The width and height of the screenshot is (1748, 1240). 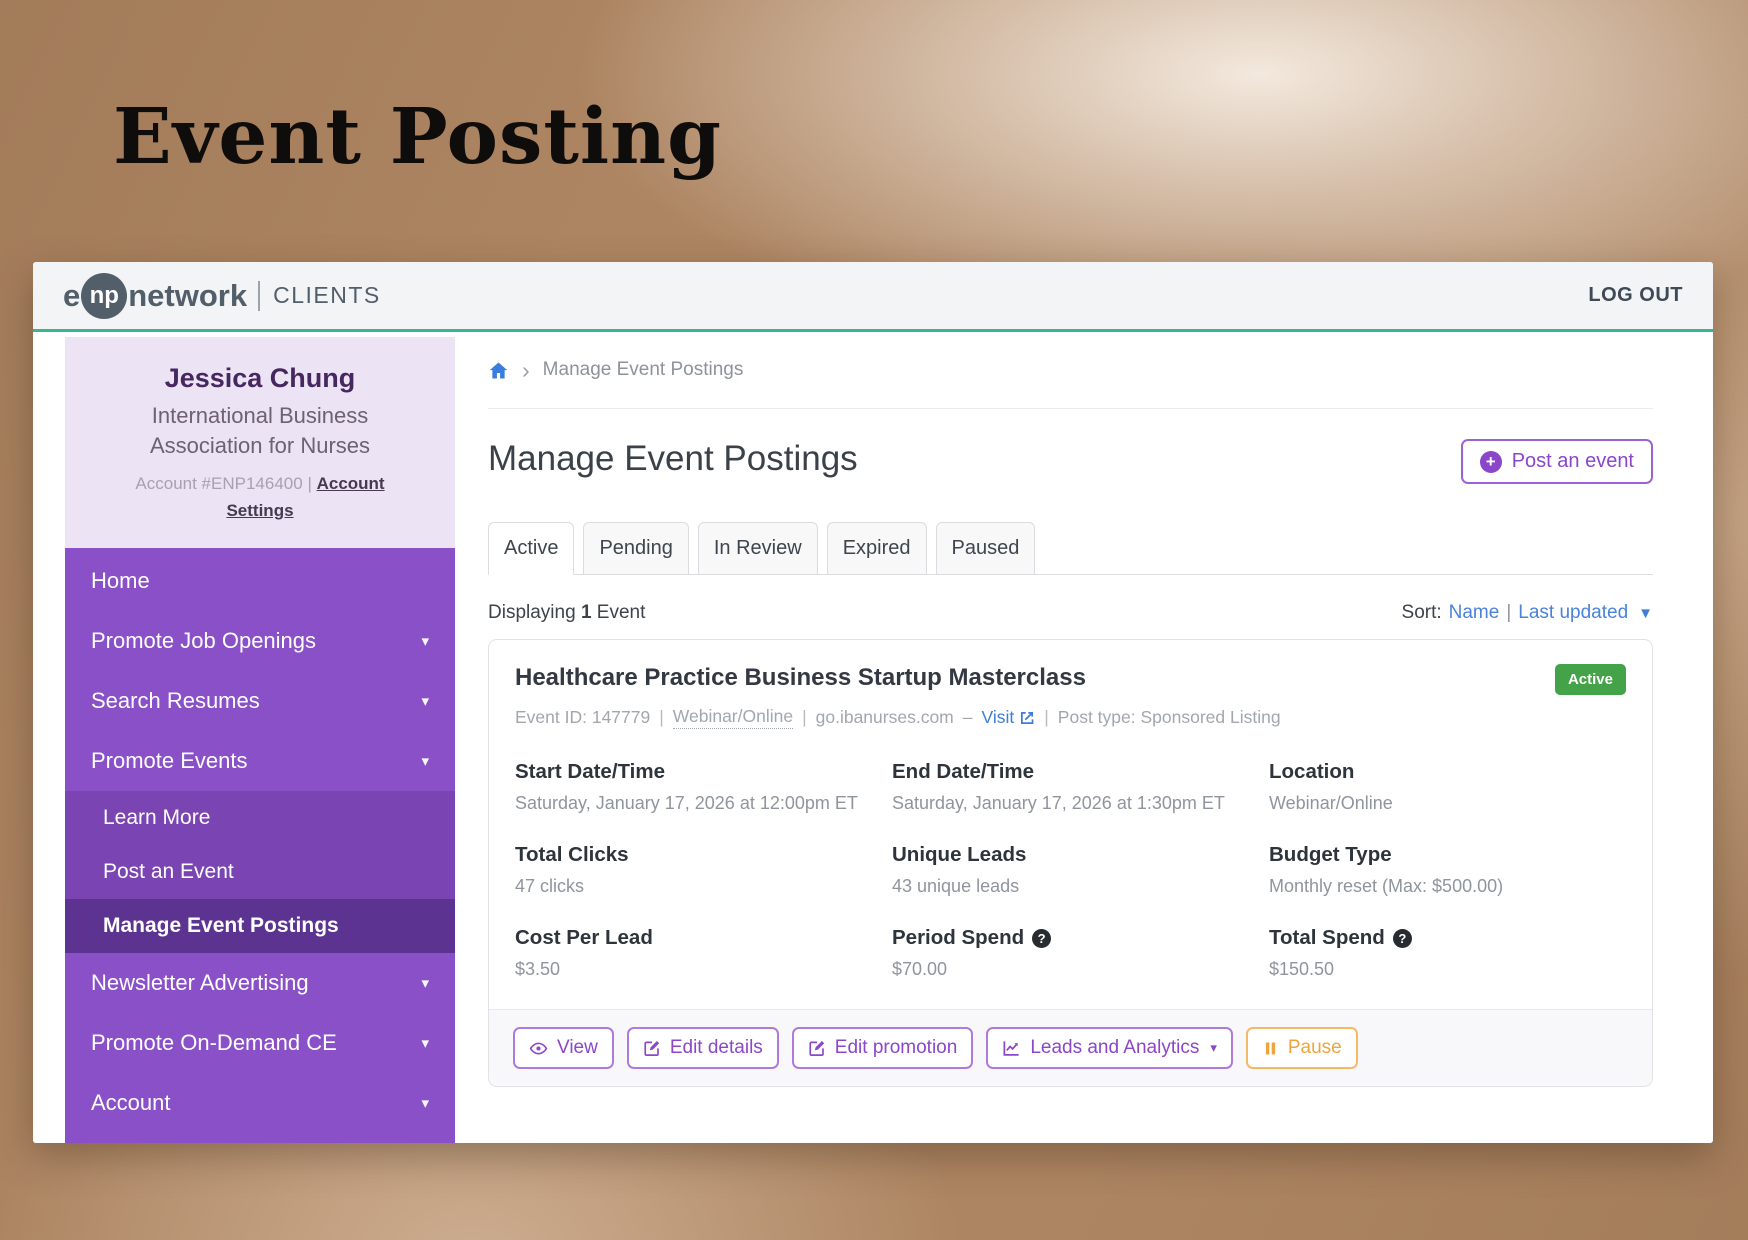 I want to click on page-head: Manage Event Postings + Post an event, so click(x=1070, y=461).